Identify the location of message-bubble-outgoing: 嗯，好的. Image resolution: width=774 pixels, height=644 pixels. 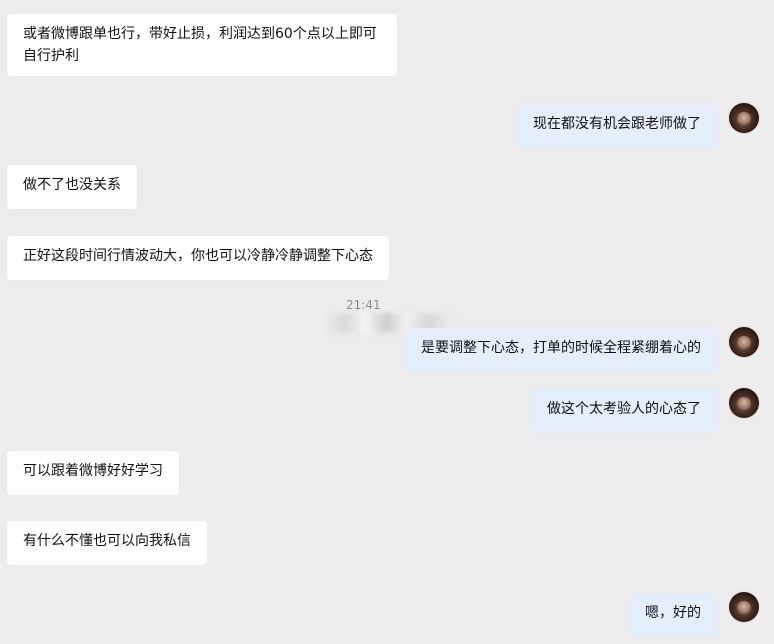
(673, 615).